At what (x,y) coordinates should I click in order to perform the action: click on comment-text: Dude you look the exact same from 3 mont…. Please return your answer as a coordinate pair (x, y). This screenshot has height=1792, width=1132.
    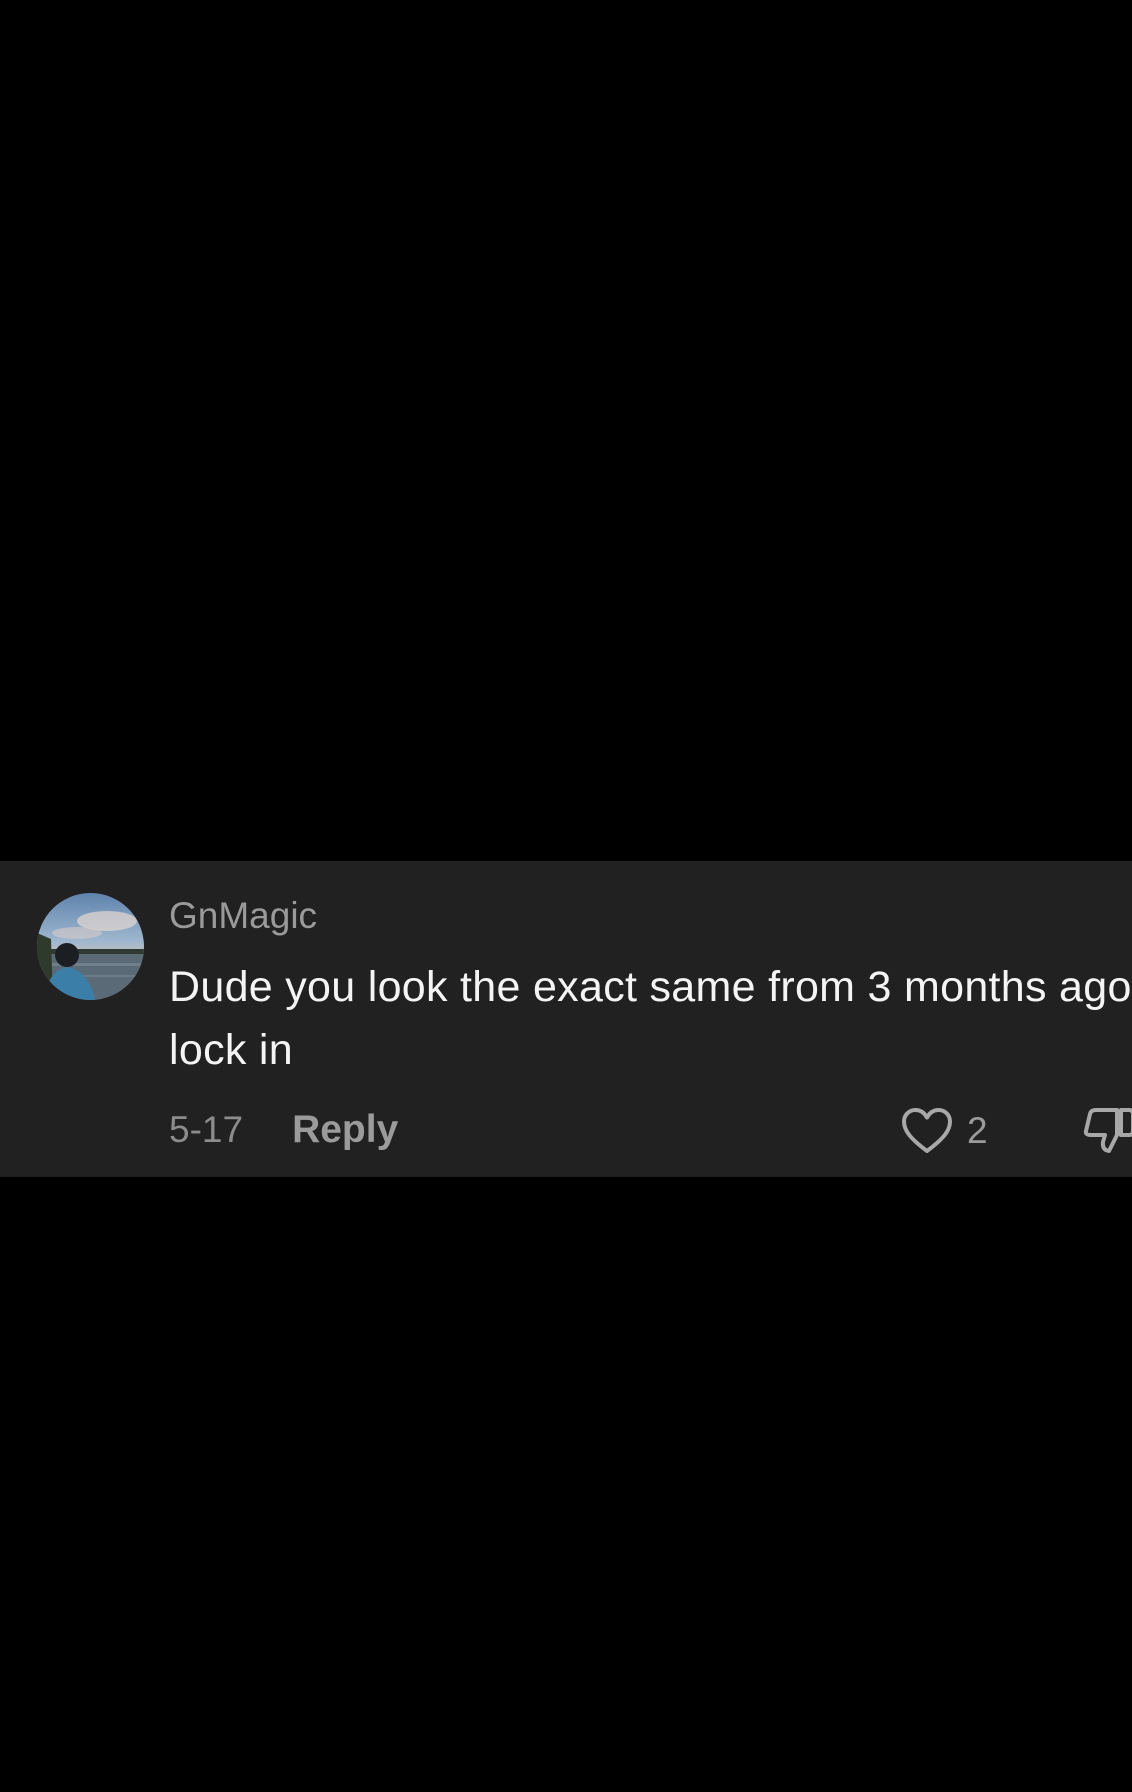
    Looking at the image, I should click on (650, 1018).